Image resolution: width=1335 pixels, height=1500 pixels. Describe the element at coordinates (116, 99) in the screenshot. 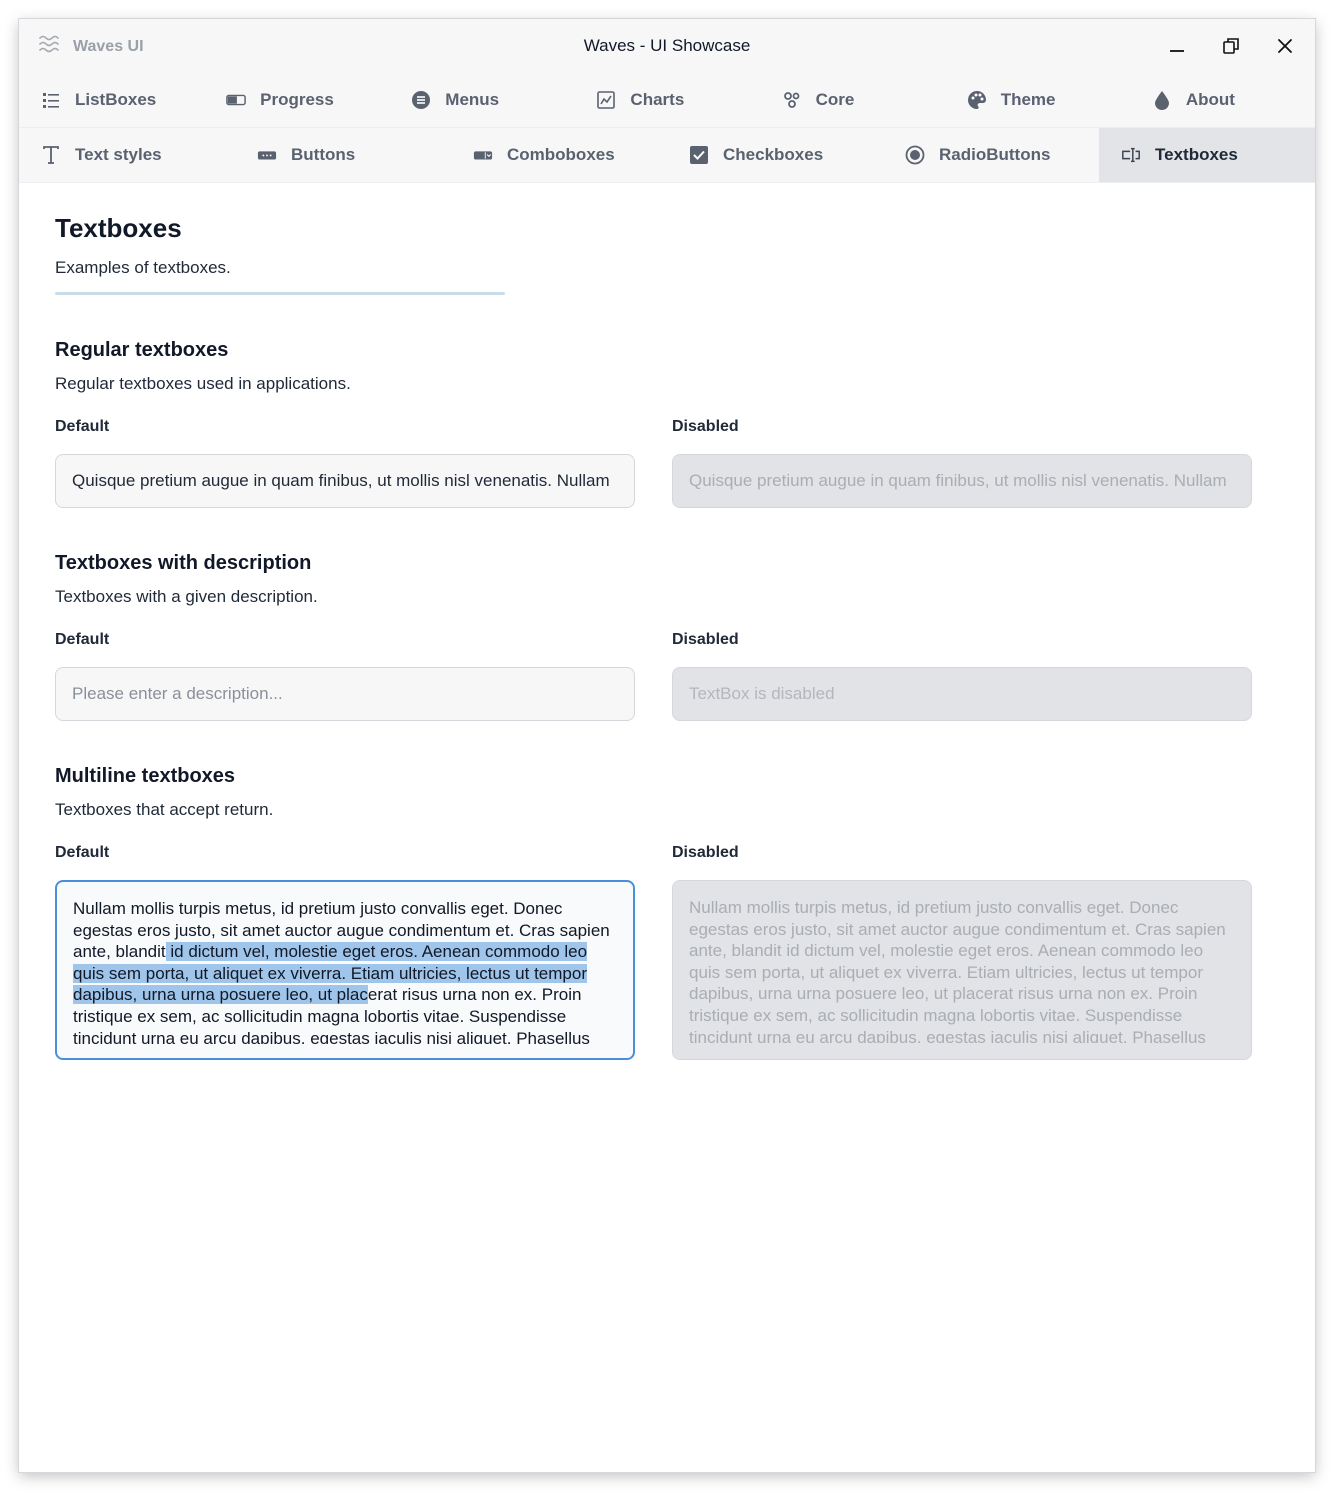

I see `tab-label: ListBoxes` at that location.